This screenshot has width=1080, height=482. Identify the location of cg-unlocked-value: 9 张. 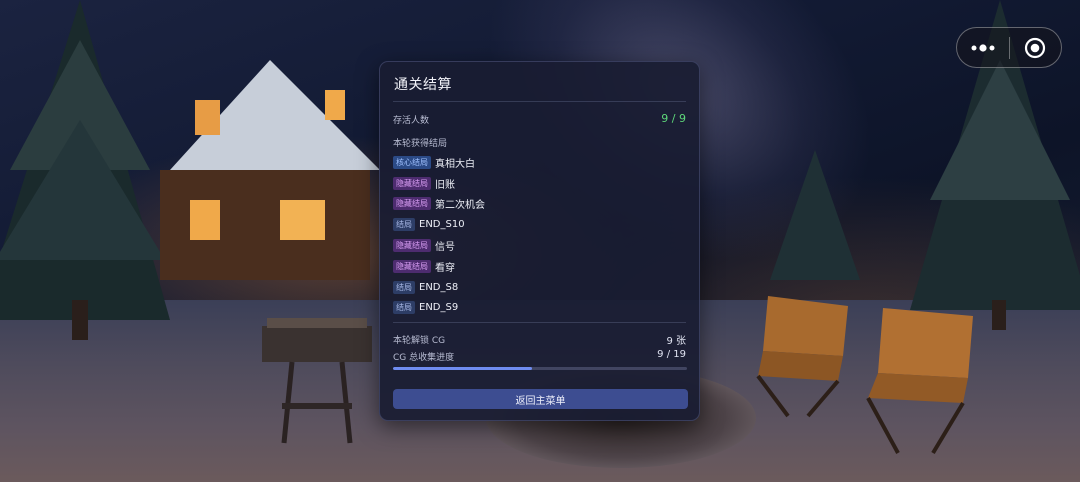
(676, 341).